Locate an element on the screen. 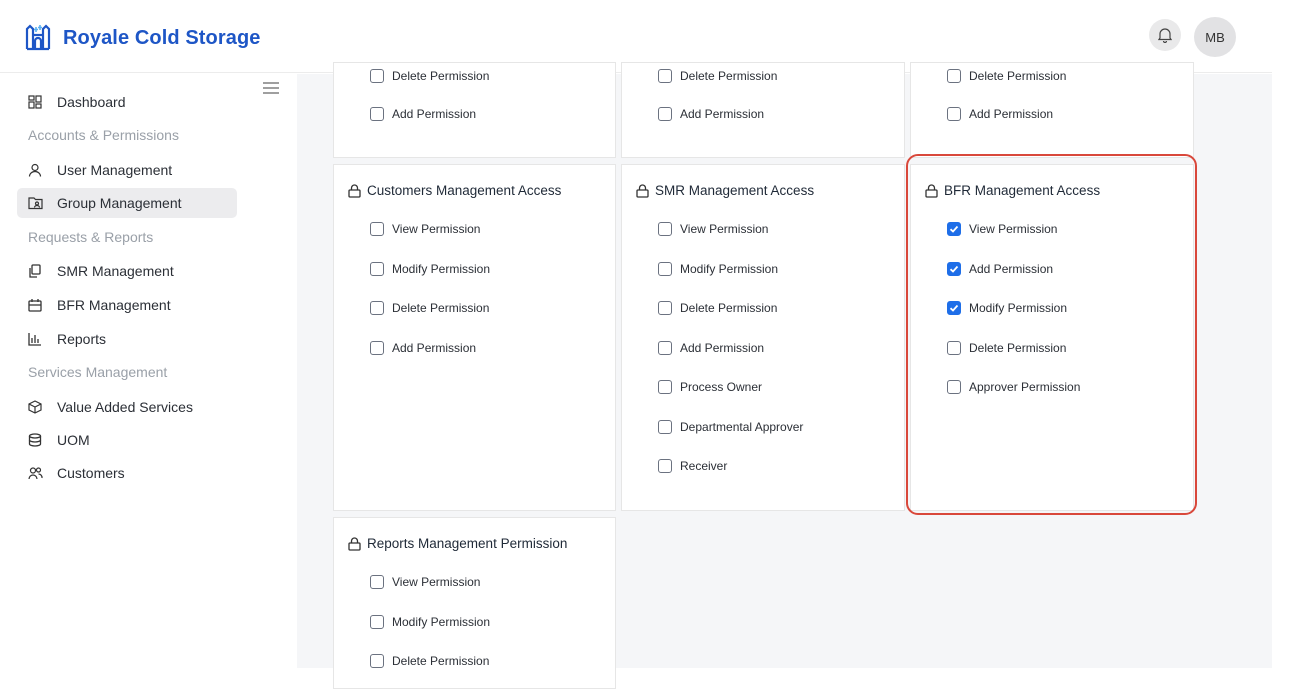 The width and height of the screenshot is (1293, 689). section-accounts-label: Accounts & Permissions is located at coordinates (103, 135).